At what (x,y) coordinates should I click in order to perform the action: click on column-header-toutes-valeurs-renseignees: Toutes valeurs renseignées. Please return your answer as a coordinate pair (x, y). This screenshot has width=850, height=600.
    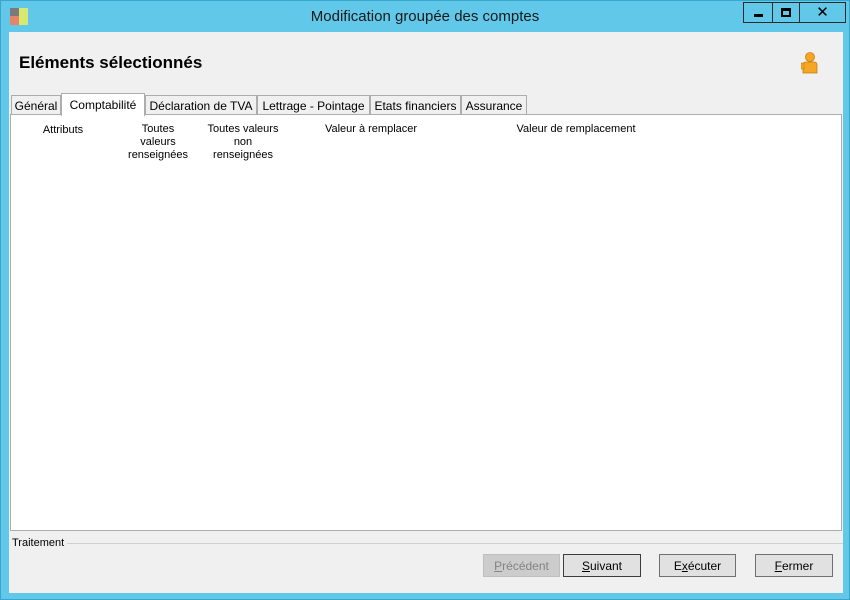
    Looking at the image, I should click on (158, 142).